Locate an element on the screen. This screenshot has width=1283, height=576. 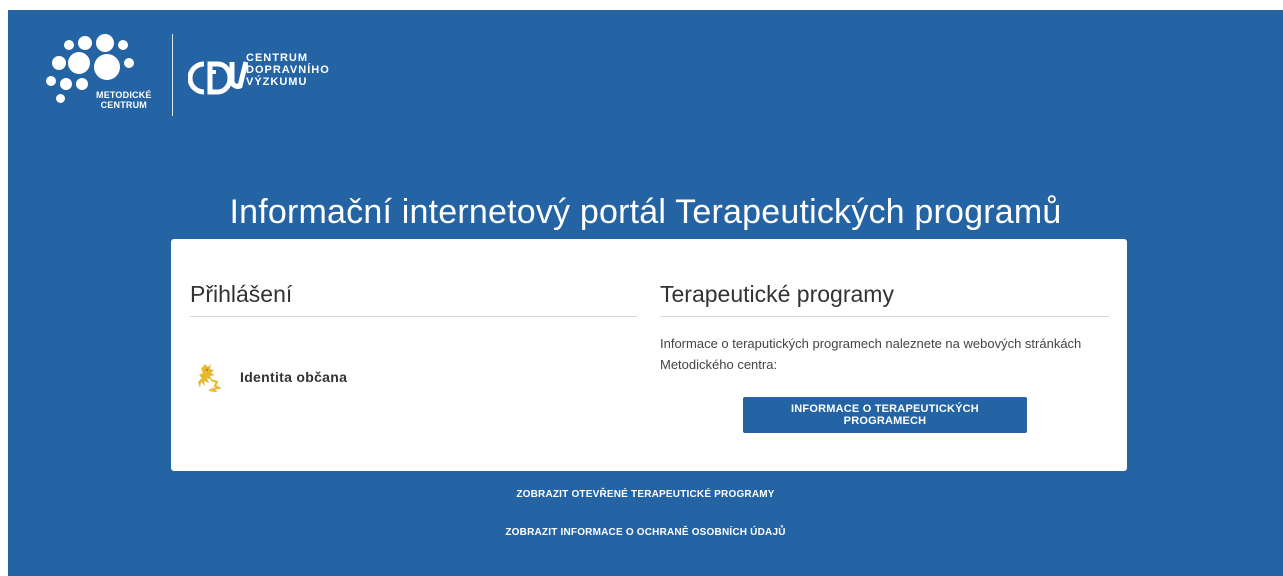
programs-heading: Terapeutické programy is located at coordinates (884, 278).